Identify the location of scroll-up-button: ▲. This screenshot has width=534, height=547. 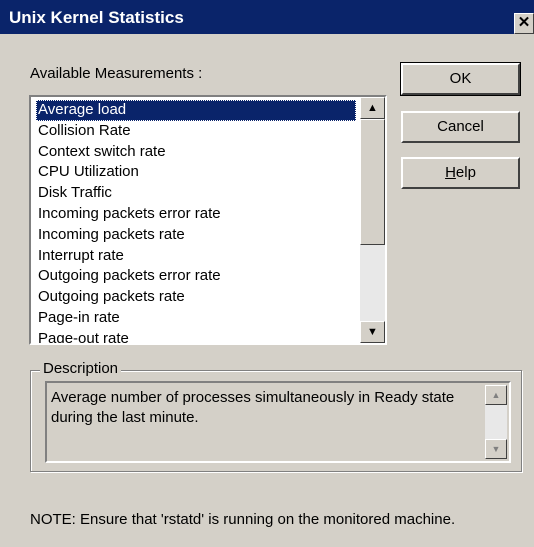
(372, 108).